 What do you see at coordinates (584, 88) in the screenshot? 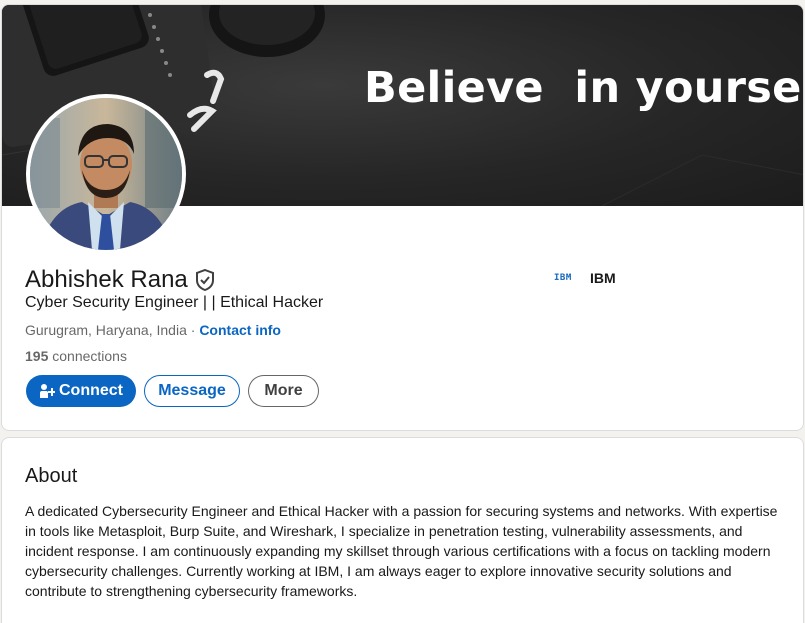
I see `banner-slogan: Believe in yourself` at bounding box center [584, 88].